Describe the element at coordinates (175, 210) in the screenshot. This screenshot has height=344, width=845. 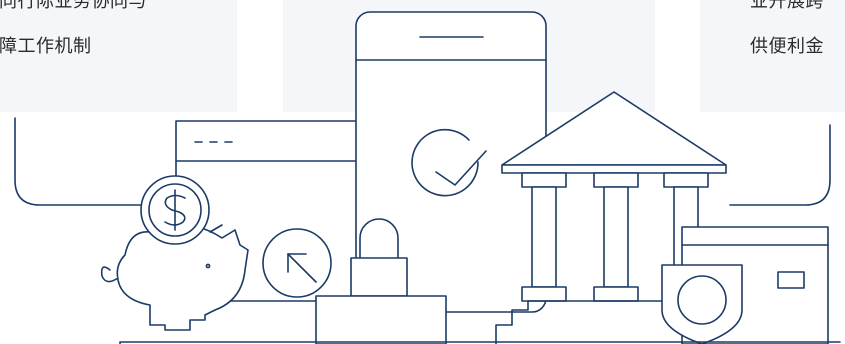
I see `dollar-coin-icon` at that location.